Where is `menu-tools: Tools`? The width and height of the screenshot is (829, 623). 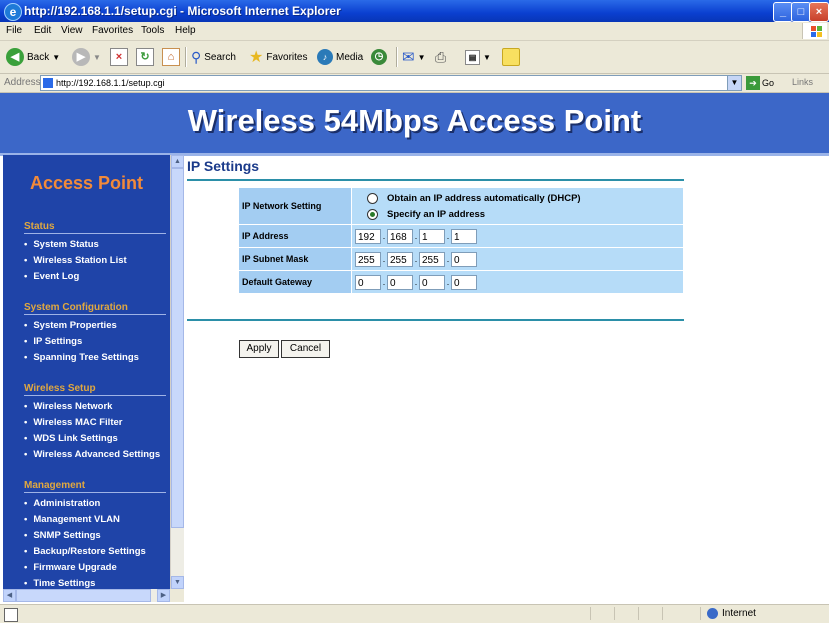
menu-tools: Tools is located at coordinates (152, 30).